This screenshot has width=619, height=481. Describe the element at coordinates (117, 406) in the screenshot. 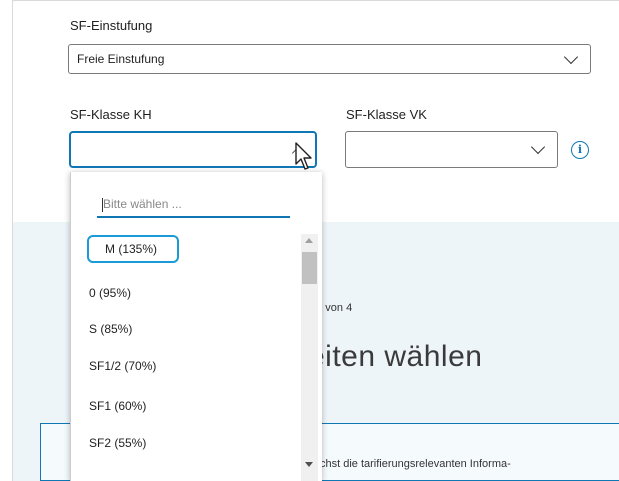

I see `dropdown-option: SF1 (60%)` at that location.